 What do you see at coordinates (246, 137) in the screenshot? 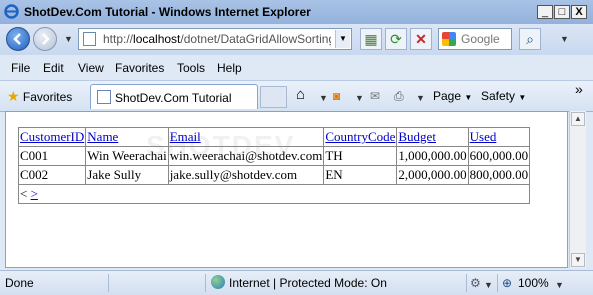
I see `header-email: Email` at bounding box center [246, 137].